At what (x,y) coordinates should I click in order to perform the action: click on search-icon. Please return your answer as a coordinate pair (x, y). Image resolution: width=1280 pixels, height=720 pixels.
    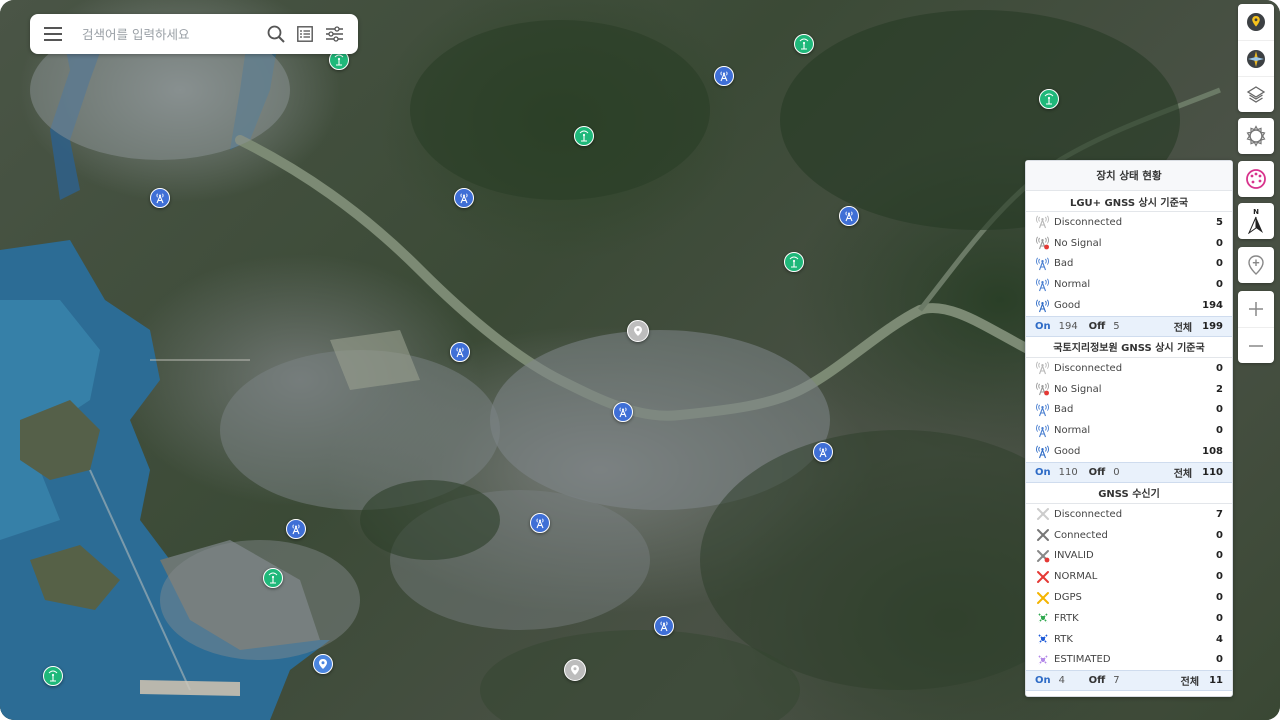
    Looking at the image, I should click on (276, 34).